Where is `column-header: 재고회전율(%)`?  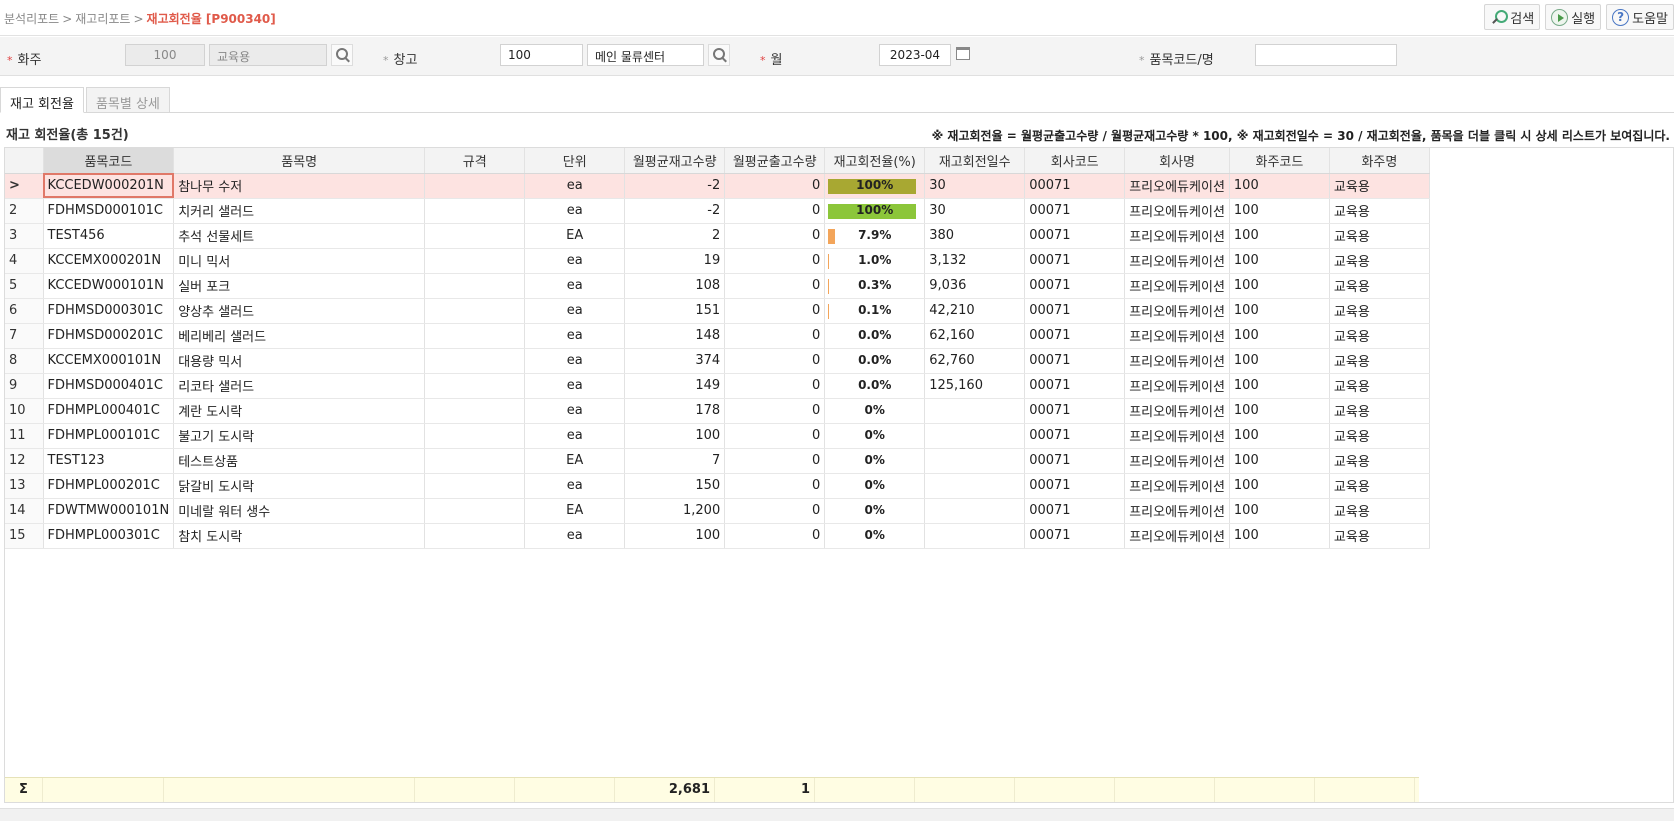
column-header: 재고회전율(%) is located at coordinates (875, 161).